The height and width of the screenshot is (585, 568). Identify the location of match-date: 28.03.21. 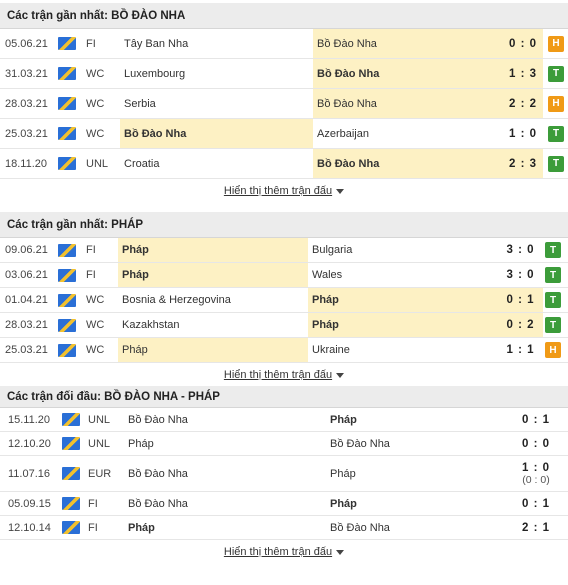
(26, 103).